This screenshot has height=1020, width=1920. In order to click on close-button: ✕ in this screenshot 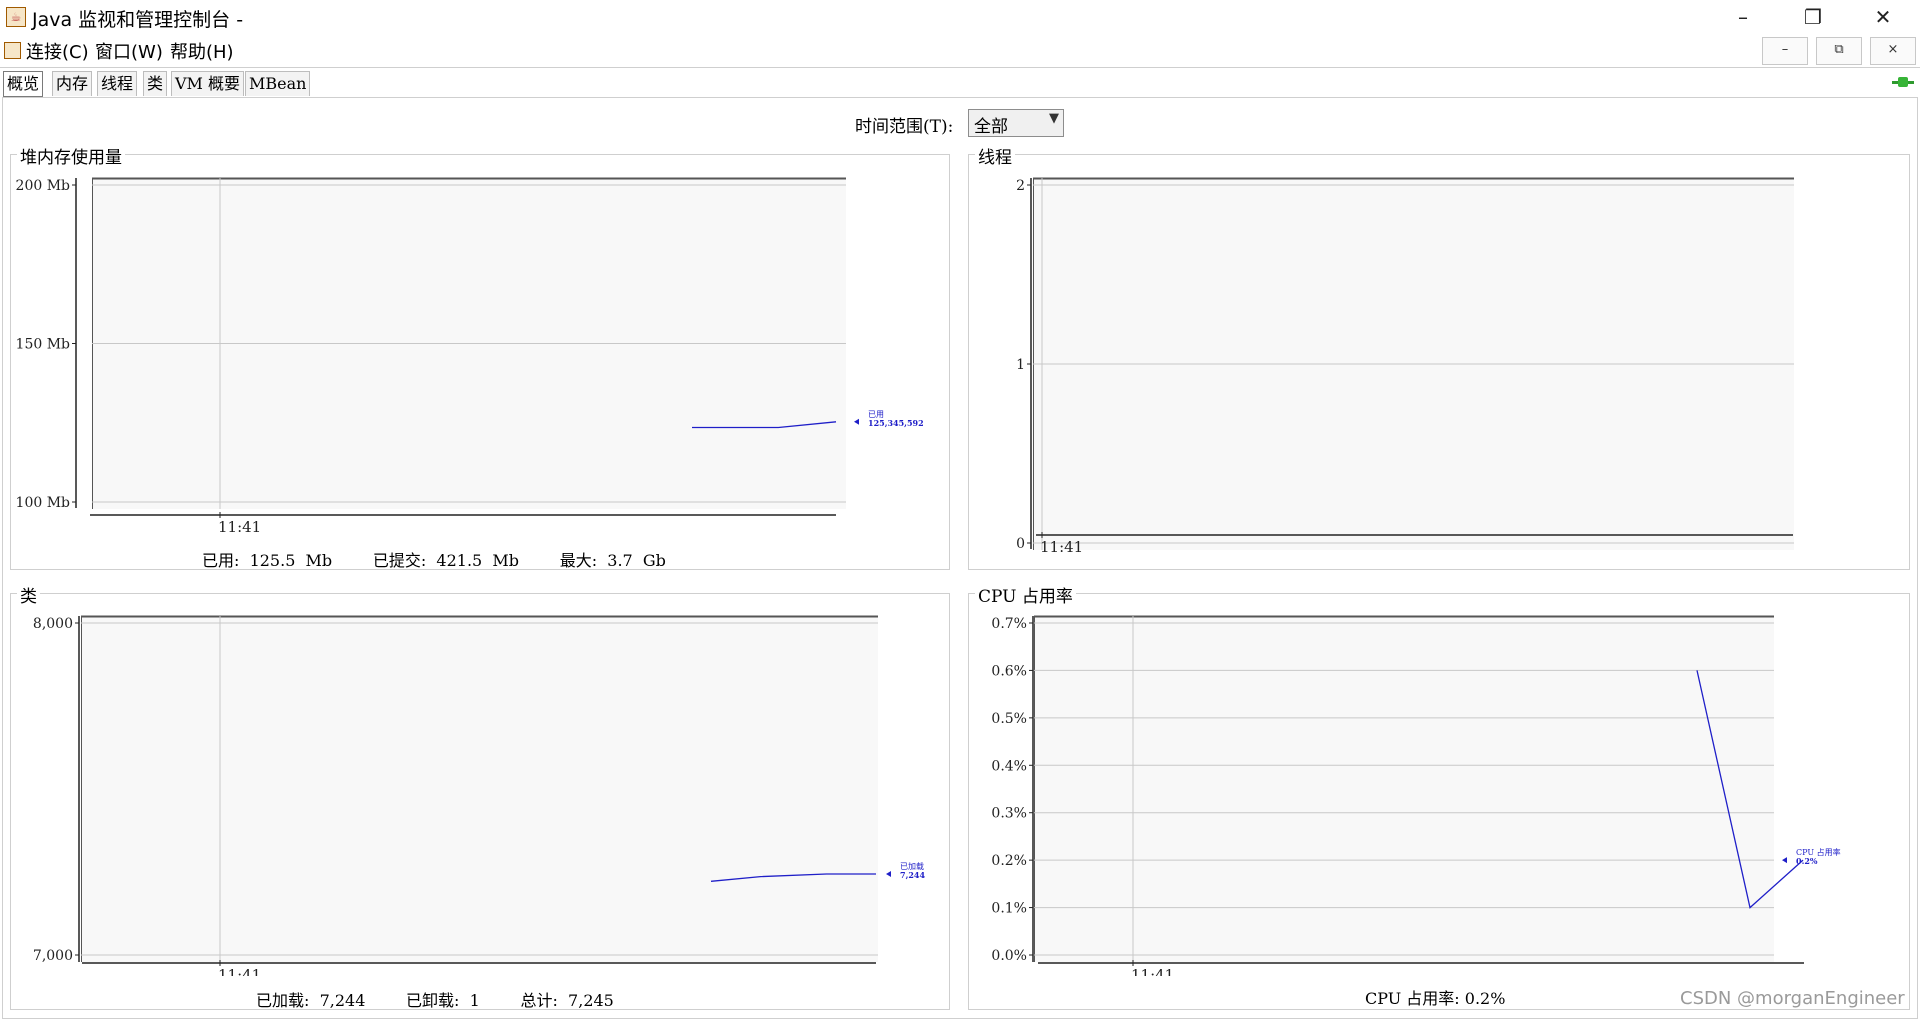, I will do `click(1883, 17)`.